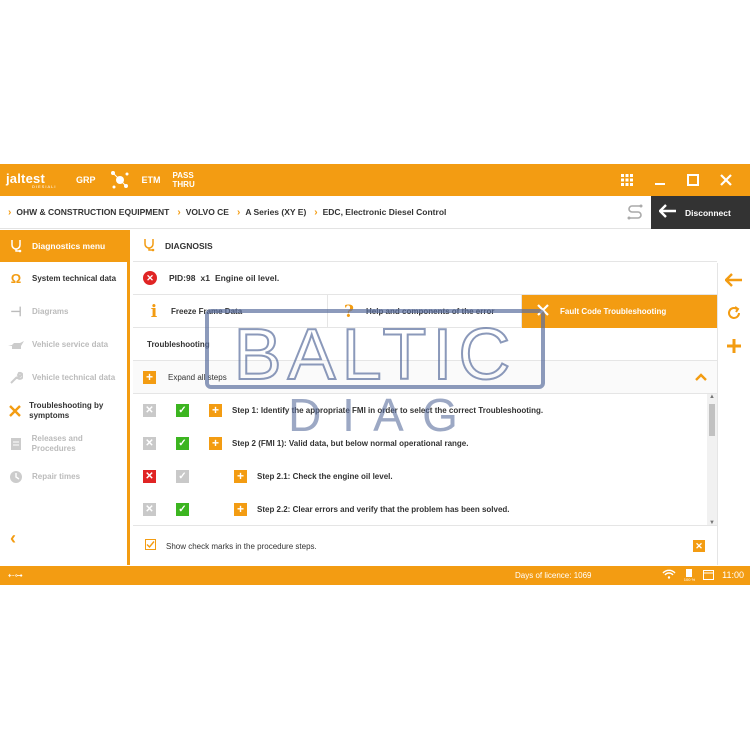  I want to click on scrollbar: ▲ ▼, so click(712, 459).